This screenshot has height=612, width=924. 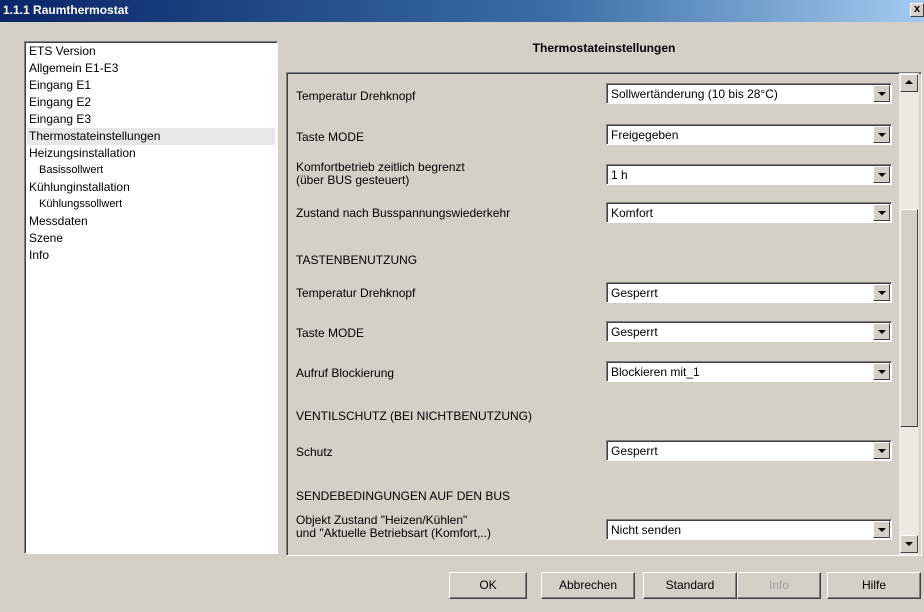 I want to click on select-value: Freigegeben, so click(x=645, y=135).